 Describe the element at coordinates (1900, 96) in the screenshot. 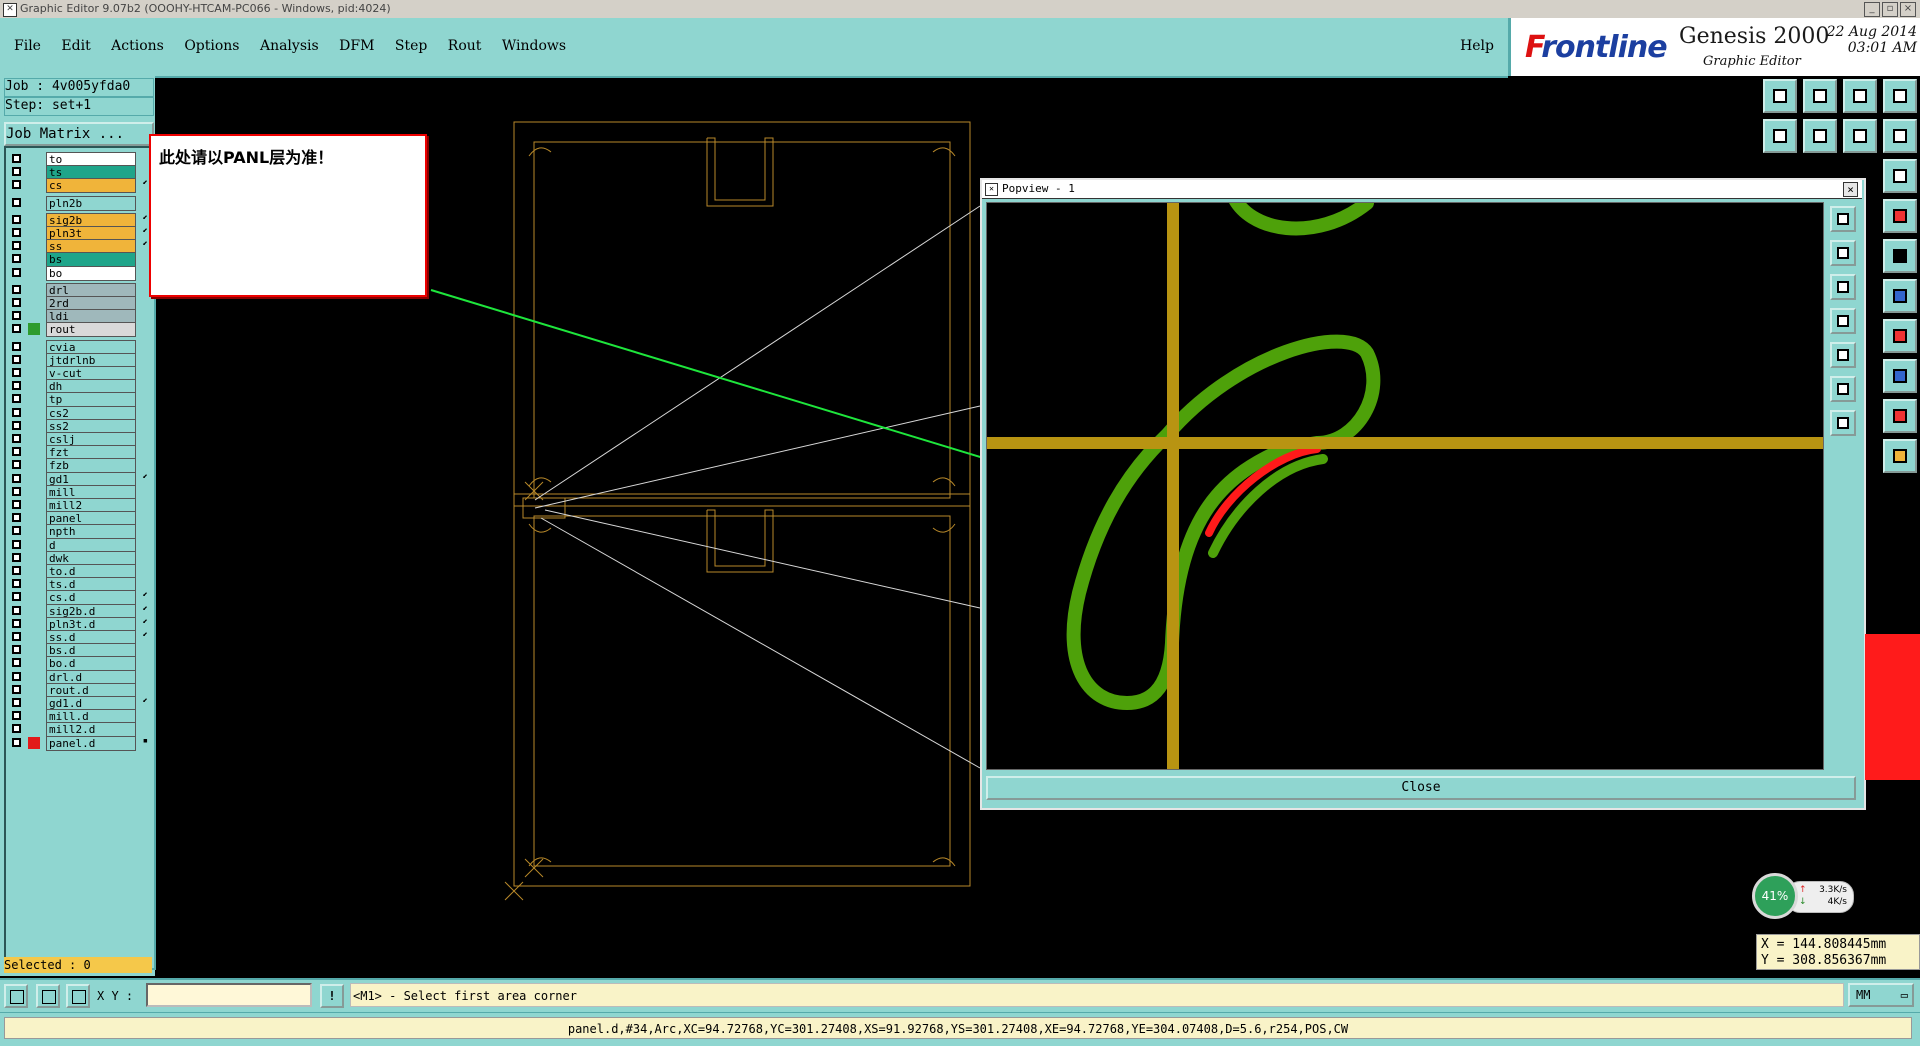

I see `tool-grid-icon` at that location.